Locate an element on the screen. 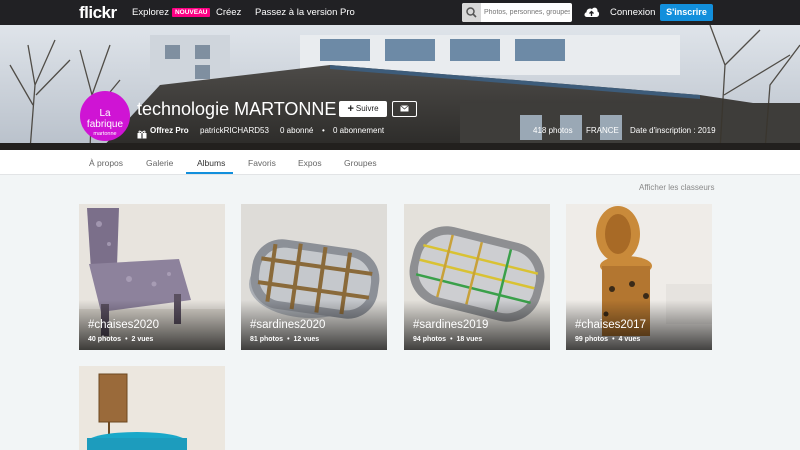  album-title: #chaises2020 is located at coordinates (123, 325).